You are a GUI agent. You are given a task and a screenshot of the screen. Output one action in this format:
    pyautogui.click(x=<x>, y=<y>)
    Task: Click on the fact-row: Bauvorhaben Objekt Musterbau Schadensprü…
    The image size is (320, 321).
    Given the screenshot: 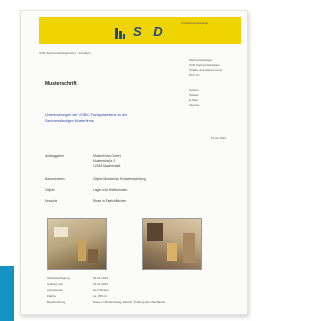 What is the action you would take?
    pyautogui.click(x=140, y=181)
    